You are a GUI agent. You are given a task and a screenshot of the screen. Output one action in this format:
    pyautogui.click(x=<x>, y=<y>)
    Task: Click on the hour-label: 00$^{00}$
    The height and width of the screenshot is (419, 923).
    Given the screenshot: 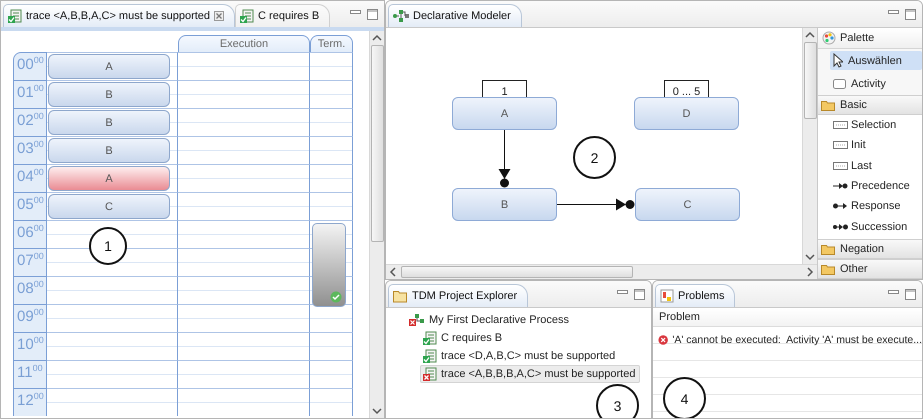 What is the action you would take?
    pyautogui.click(x=30, y=66)
    